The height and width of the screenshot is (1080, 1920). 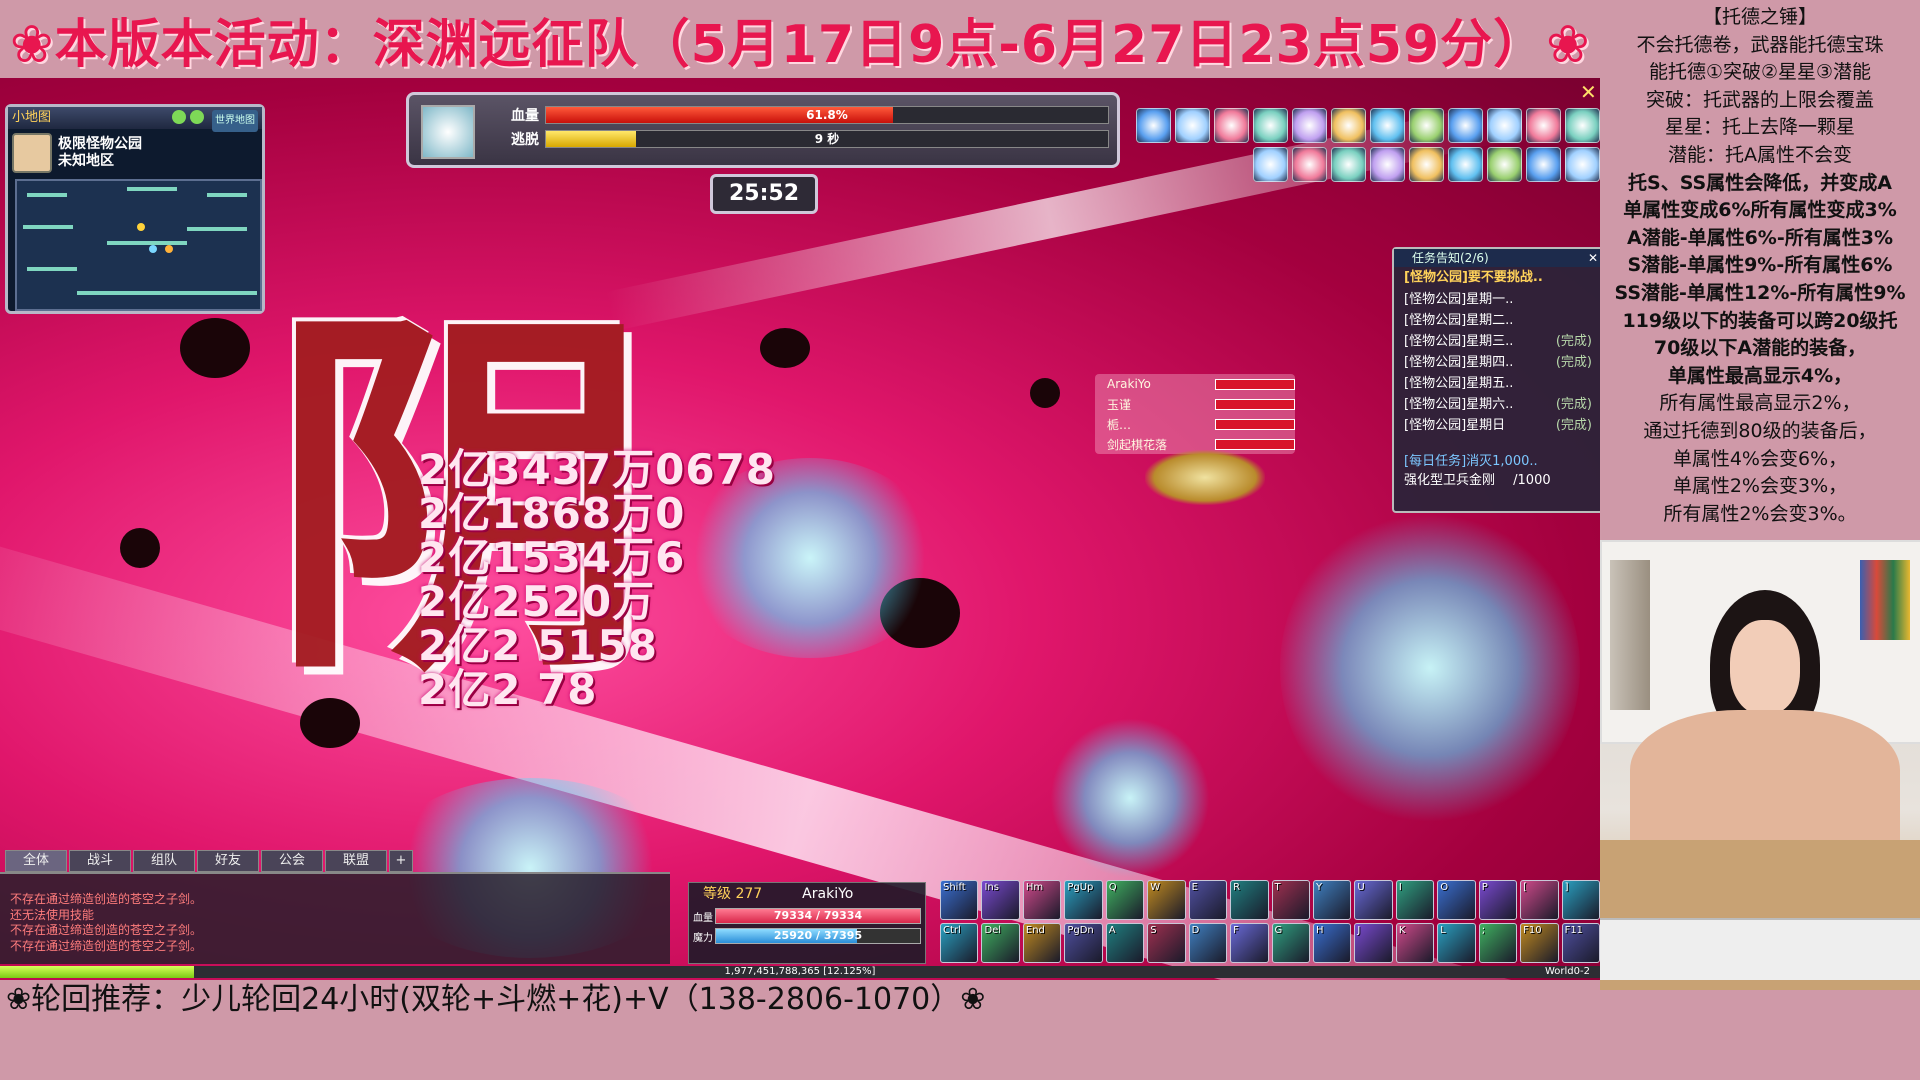 What do you see at coordinates (1498, 258) in the screenshot?
I see `quest-panel-header: 任务告知(2/6) ✕` at bounding box center [1498, 258].